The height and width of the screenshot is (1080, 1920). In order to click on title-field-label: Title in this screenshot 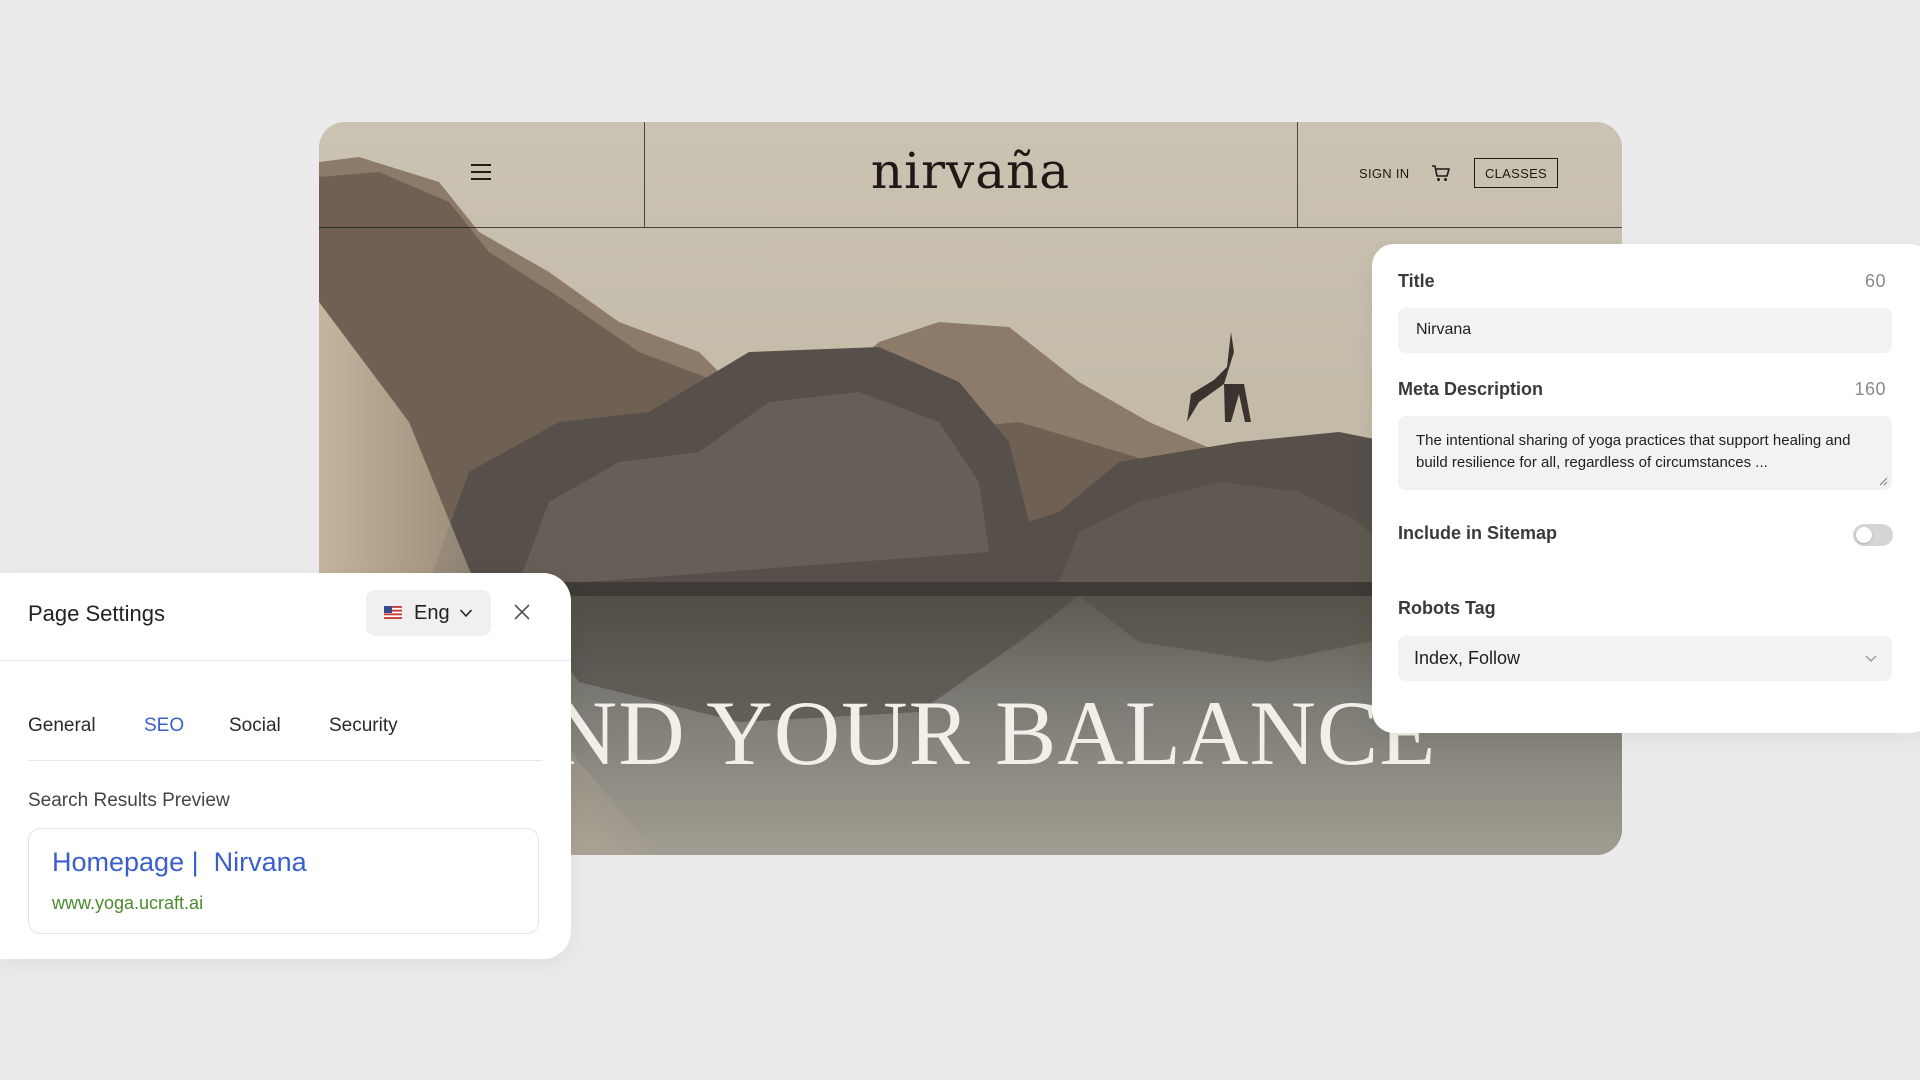, I will do `click(1416, 281)`.